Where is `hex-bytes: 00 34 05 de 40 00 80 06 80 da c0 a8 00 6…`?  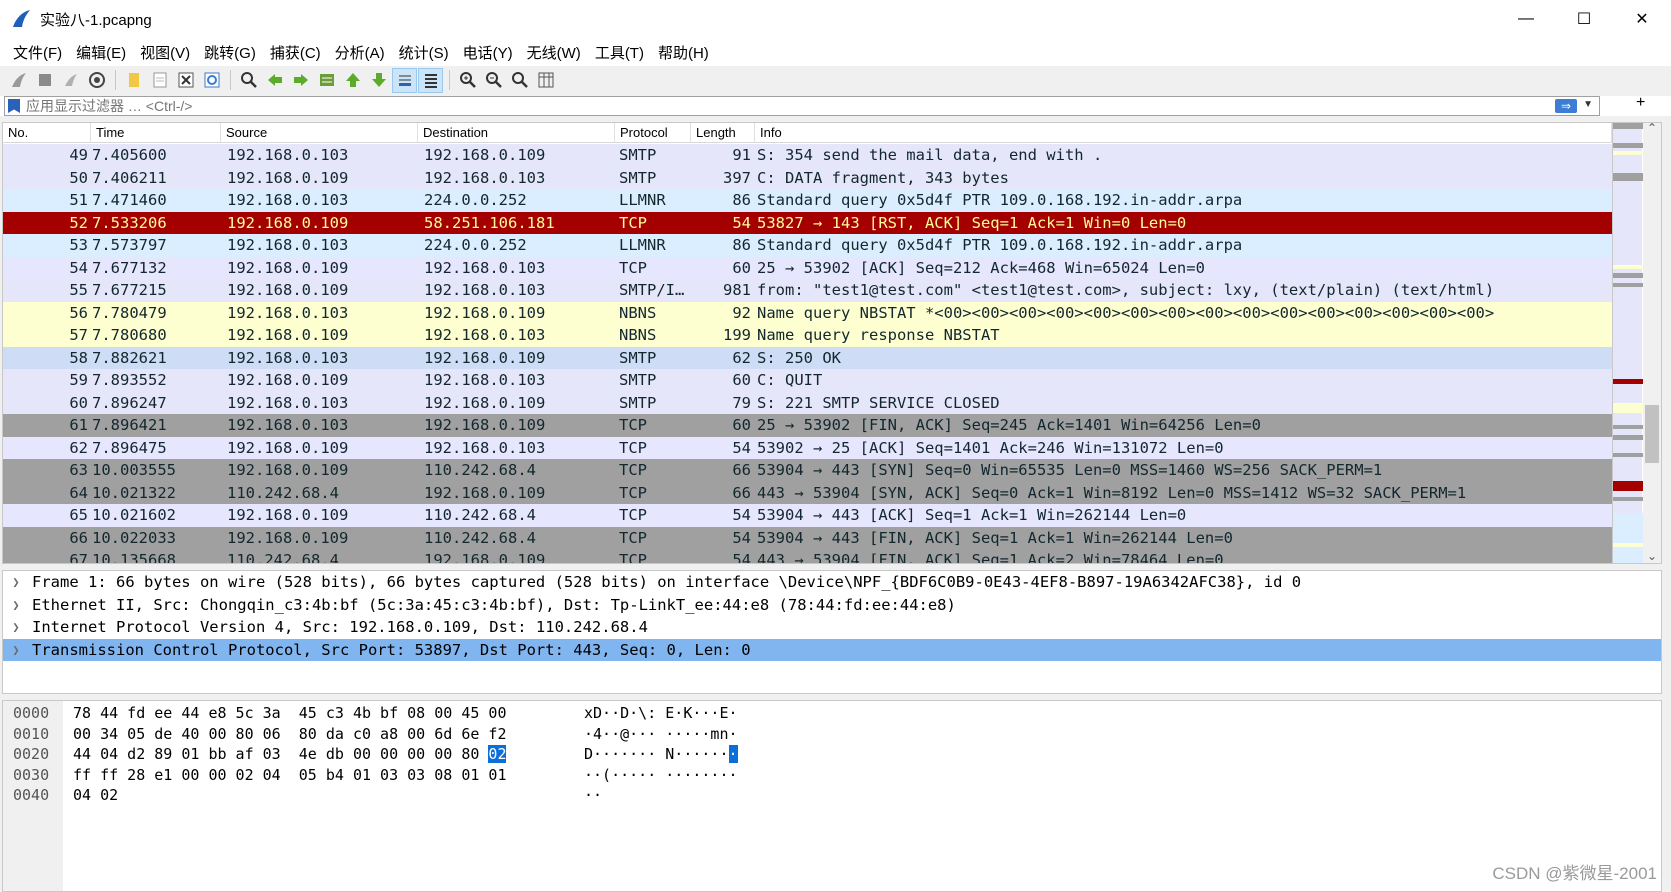
hex-bytes: 00 34 05 de 40 00 80 06 80 da c0 a8 00 6… is located at coordinates (289, 734).